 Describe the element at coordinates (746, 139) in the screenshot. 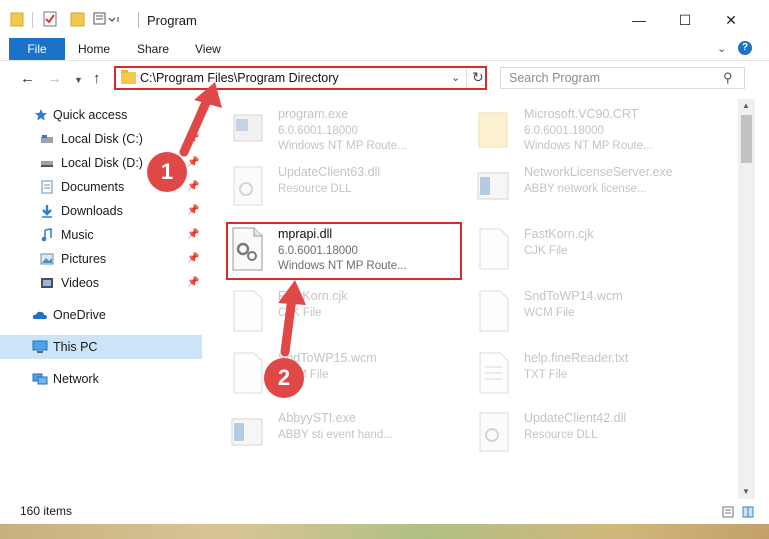

I see `scrollbar-thumb` at that location.